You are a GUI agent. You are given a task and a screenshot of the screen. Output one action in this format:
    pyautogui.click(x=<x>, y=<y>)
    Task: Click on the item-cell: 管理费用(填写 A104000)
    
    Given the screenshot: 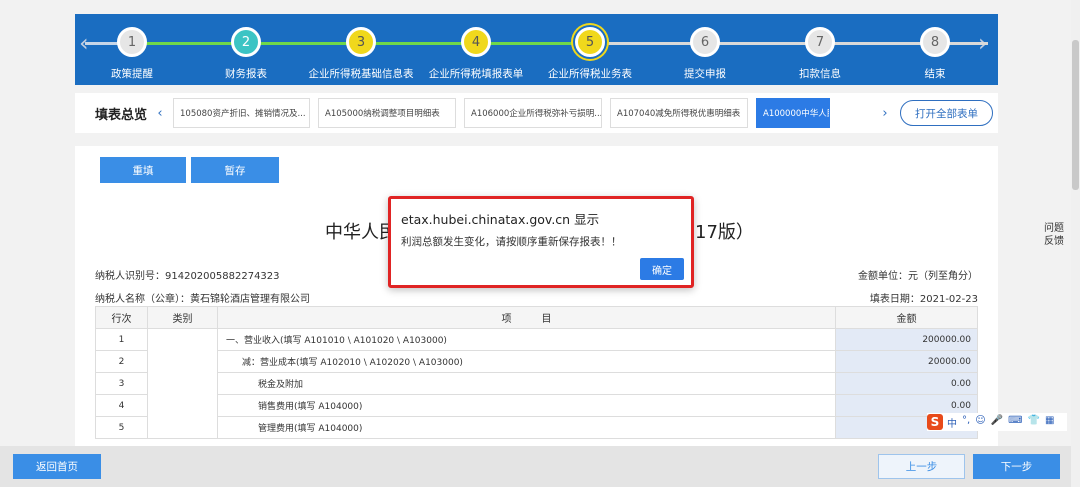 What is the action you would take?
    pyautogui.click(x=526, y=427)
    